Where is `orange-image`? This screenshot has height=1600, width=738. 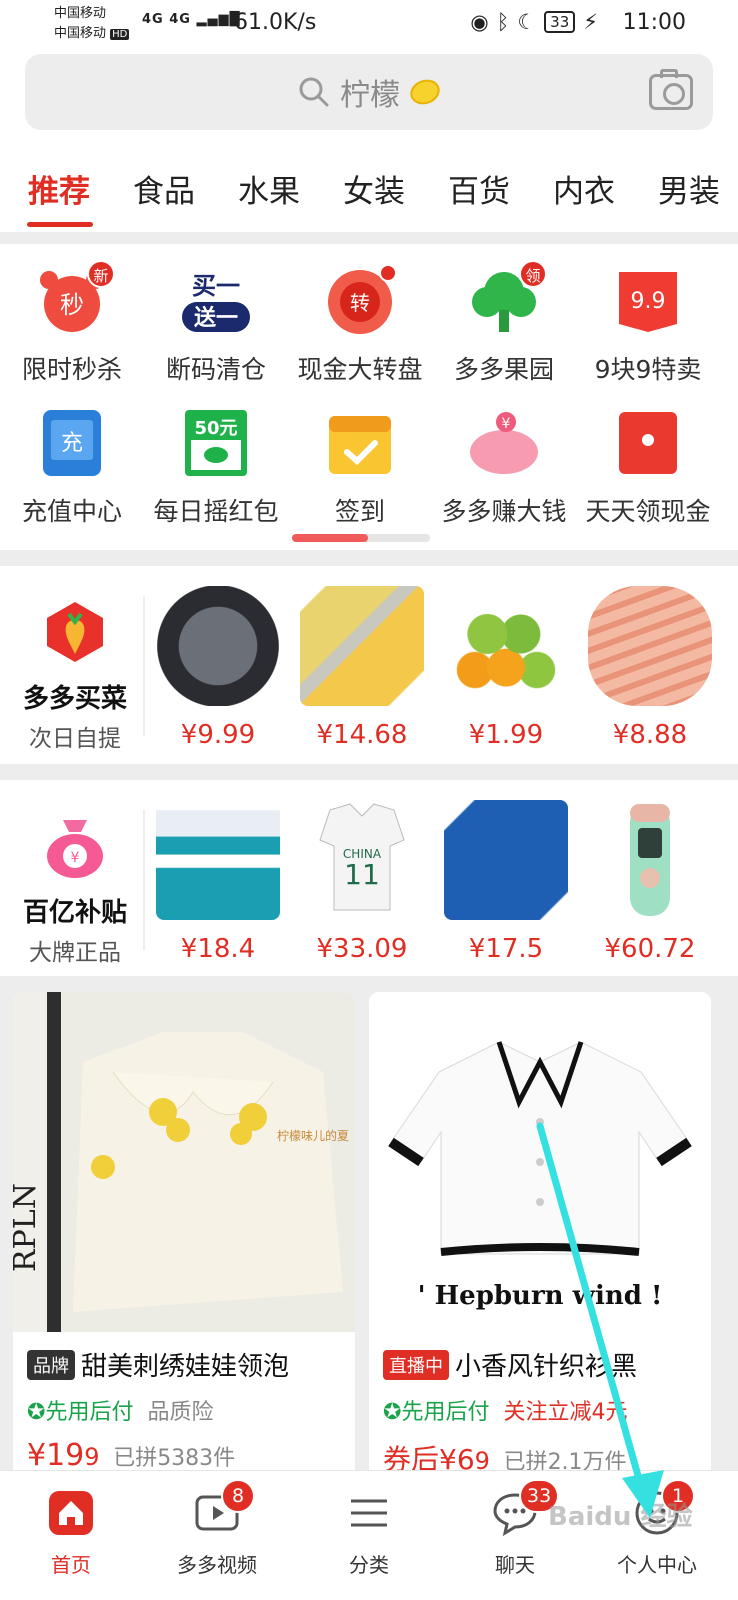
orange-image is located at coordinates (506, 646).